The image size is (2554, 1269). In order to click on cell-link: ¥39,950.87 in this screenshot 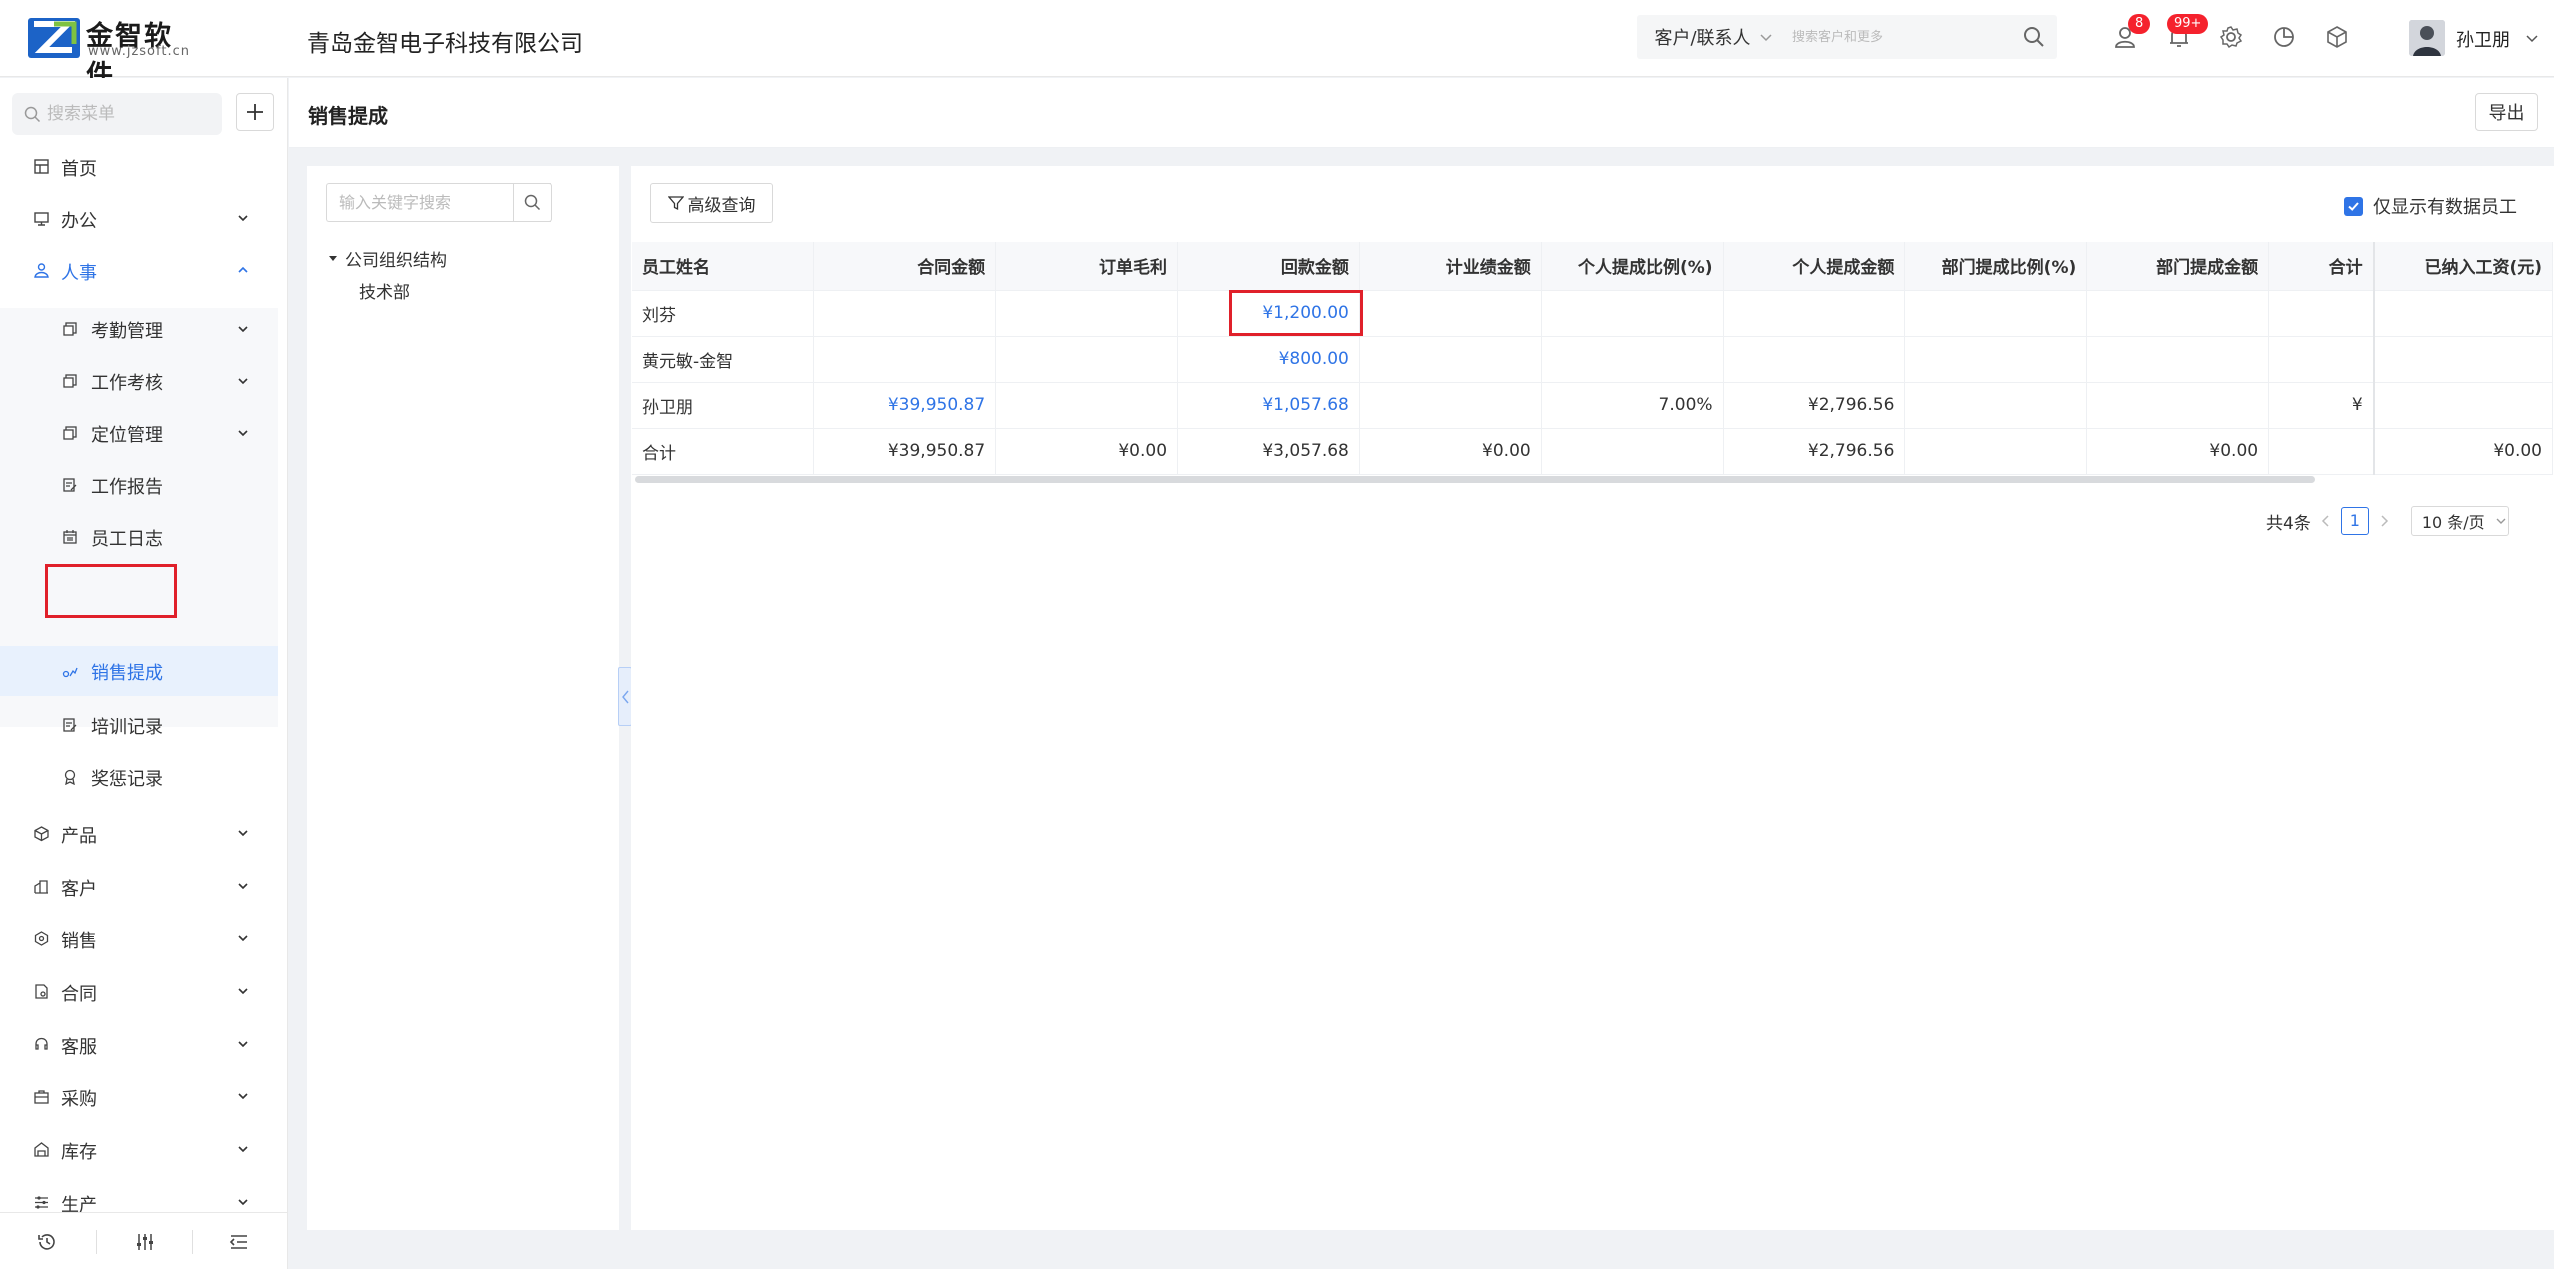, I will do `click(905, 405)`.